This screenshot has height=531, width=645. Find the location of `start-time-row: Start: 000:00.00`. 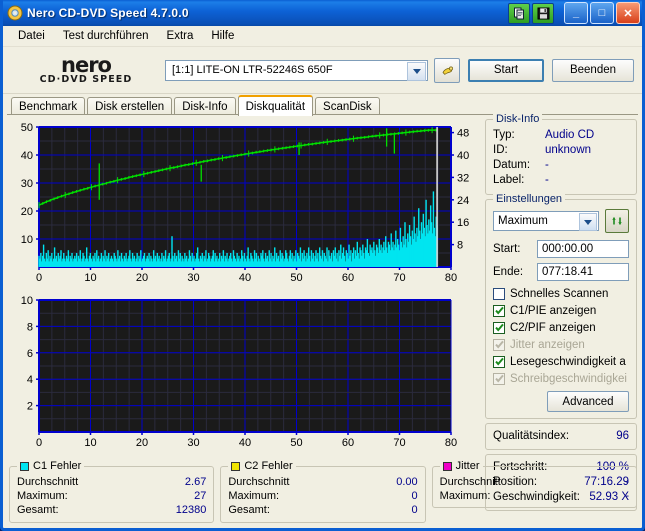

start-time-row: Start: 000:00.00 is located at coordinates (561, 249).